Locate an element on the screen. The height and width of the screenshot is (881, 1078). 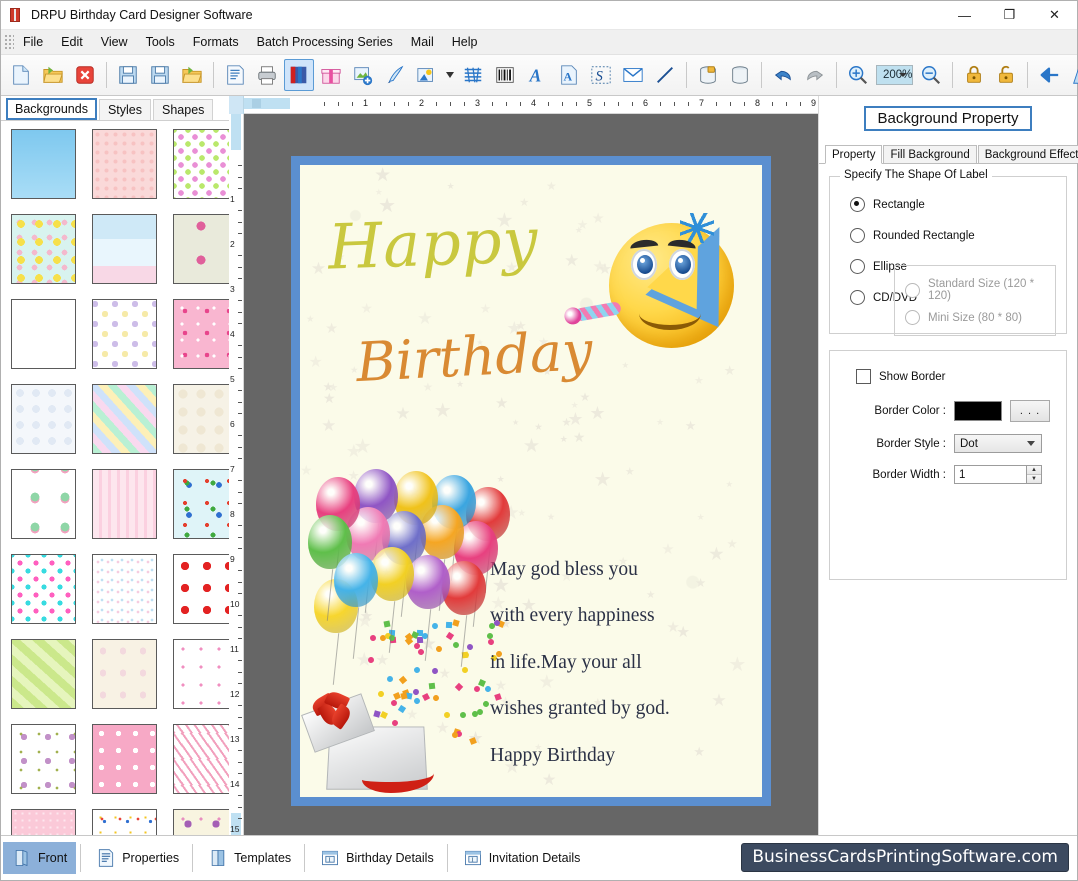
background-thumbnail-cream-cakes is located at coordinates (124, 674).